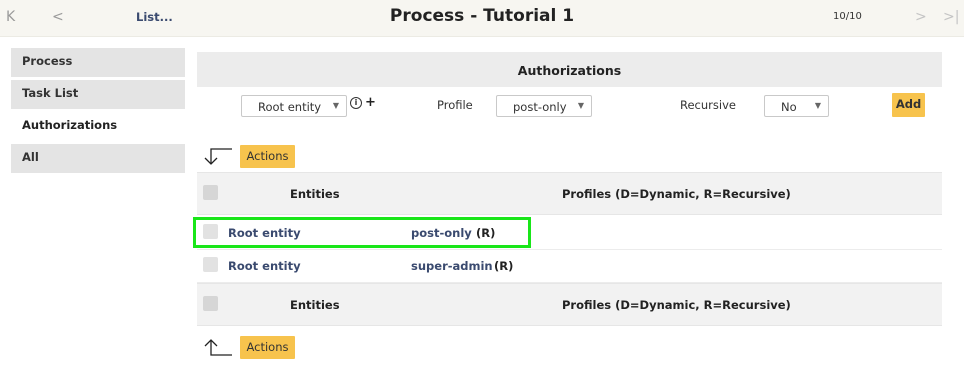  What do you see at coordinates (290, 107) in the screenshot?
I see `entity-select-value: Root entity` at bounding box center [290, 107].